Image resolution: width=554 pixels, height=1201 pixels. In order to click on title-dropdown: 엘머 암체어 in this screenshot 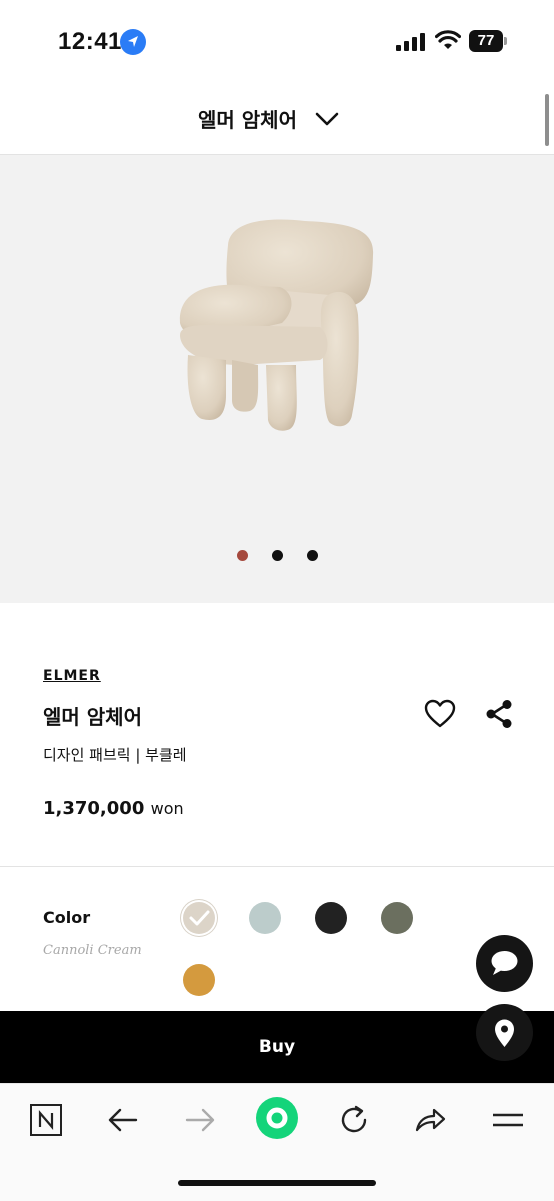, I will do `click(268, 118)`.